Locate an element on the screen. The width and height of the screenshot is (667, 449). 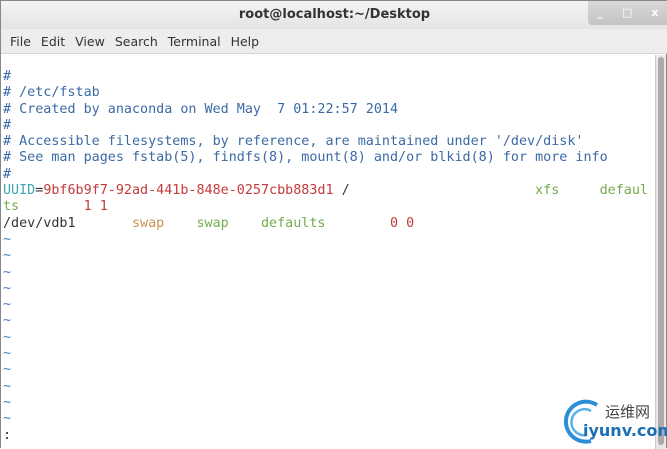
window-title: root@localhost:~/Desktop is located at coordinates (334, 14).